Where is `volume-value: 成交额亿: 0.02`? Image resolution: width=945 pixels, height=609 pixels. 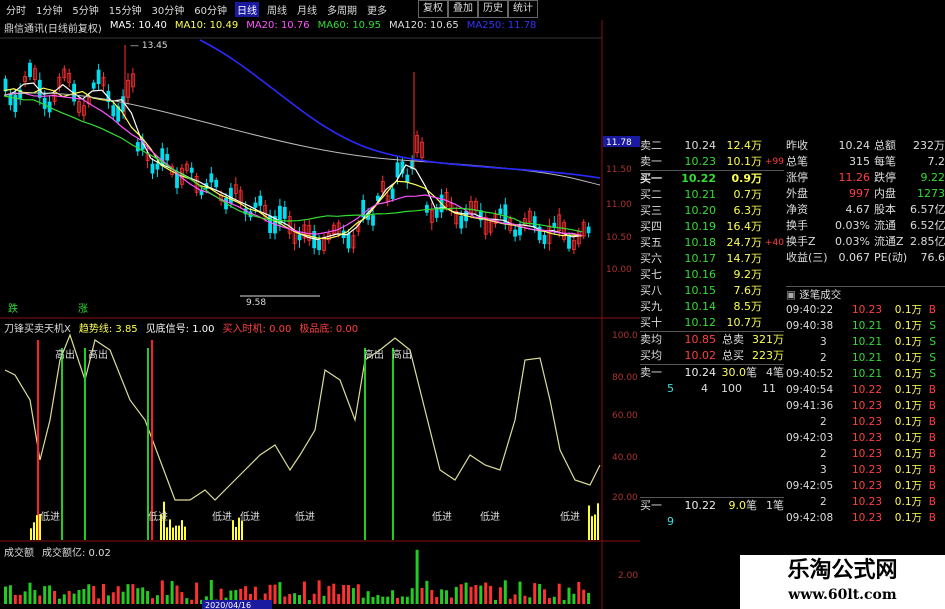 volume-value: 成交额亿: 0.02 is located at coordinates (76, 553).